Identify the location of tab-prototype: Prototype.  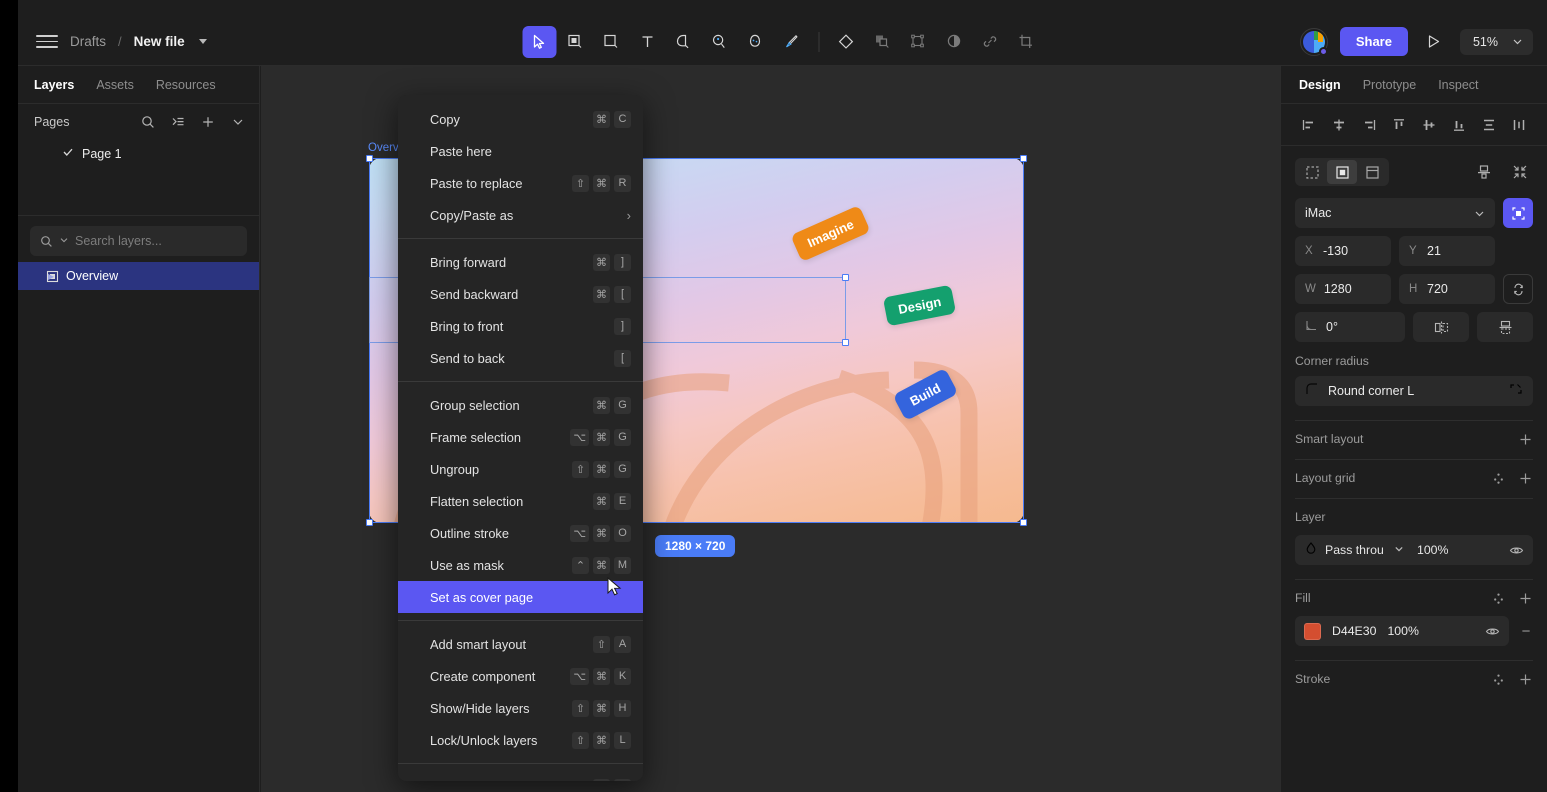
(1390, 85).